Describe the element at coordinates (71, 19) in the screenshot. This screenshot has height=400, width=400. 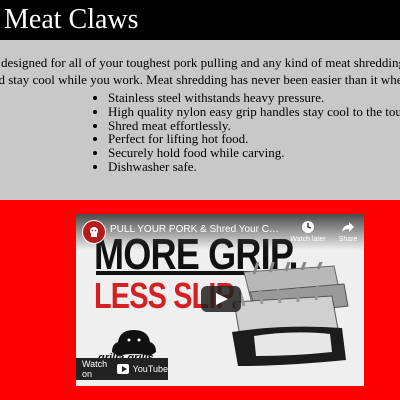
I see `page-title: Meat Claws` at that location.